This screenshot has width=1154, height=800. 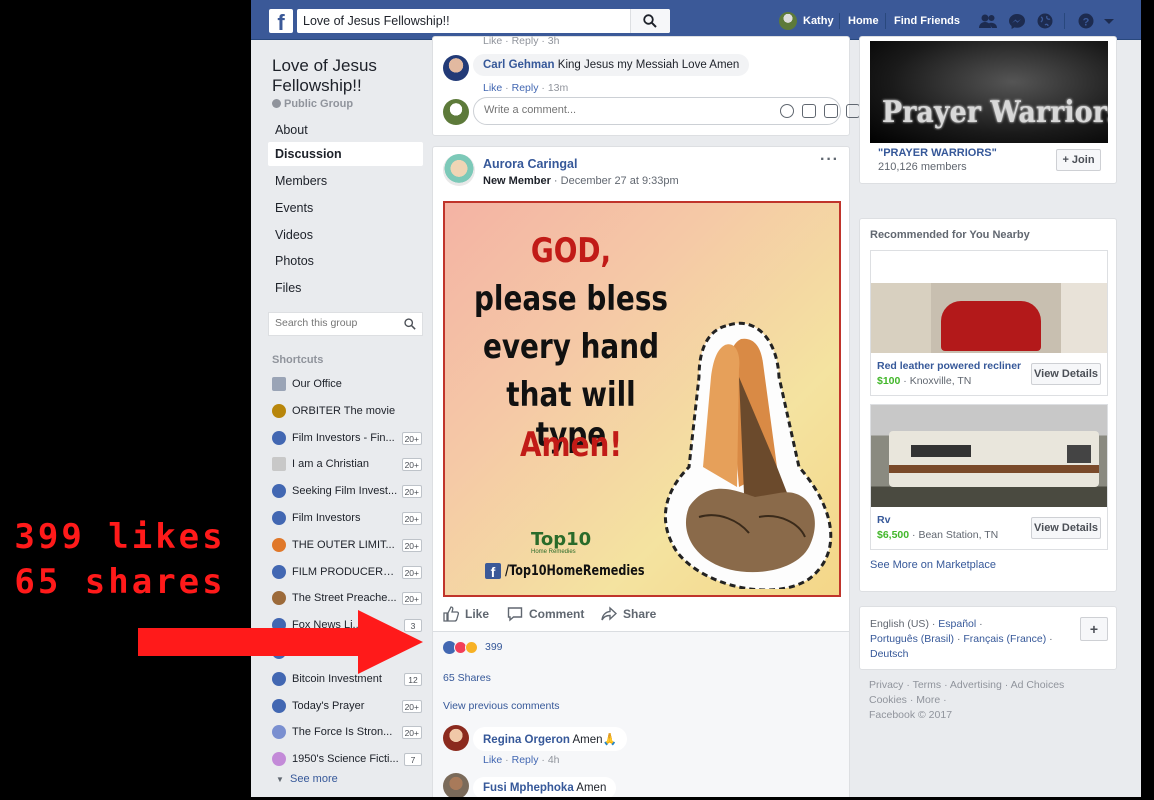 I want to click on sticker-icon, so click(x=853, y=111).